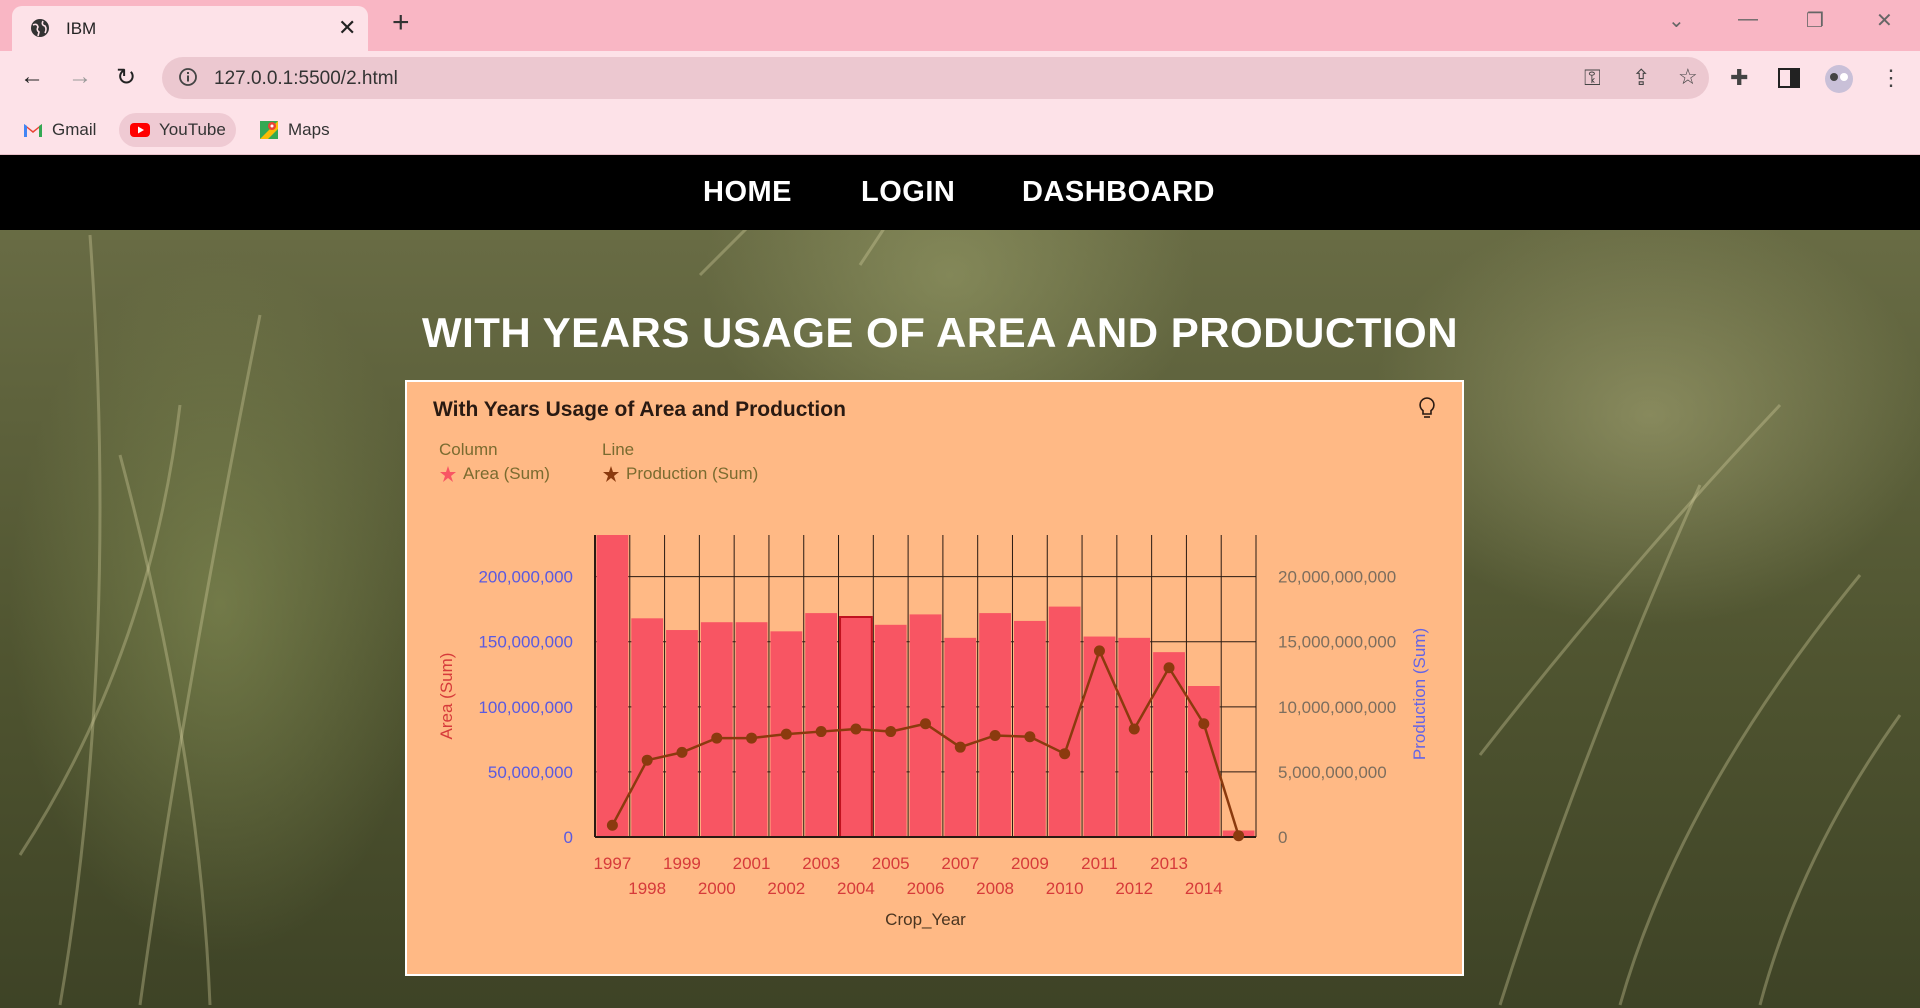 Image resolution: width=1920 pixels, height=1008 pixels. I want to click on tab-search-icon: ⌄, so click(1676, 20).